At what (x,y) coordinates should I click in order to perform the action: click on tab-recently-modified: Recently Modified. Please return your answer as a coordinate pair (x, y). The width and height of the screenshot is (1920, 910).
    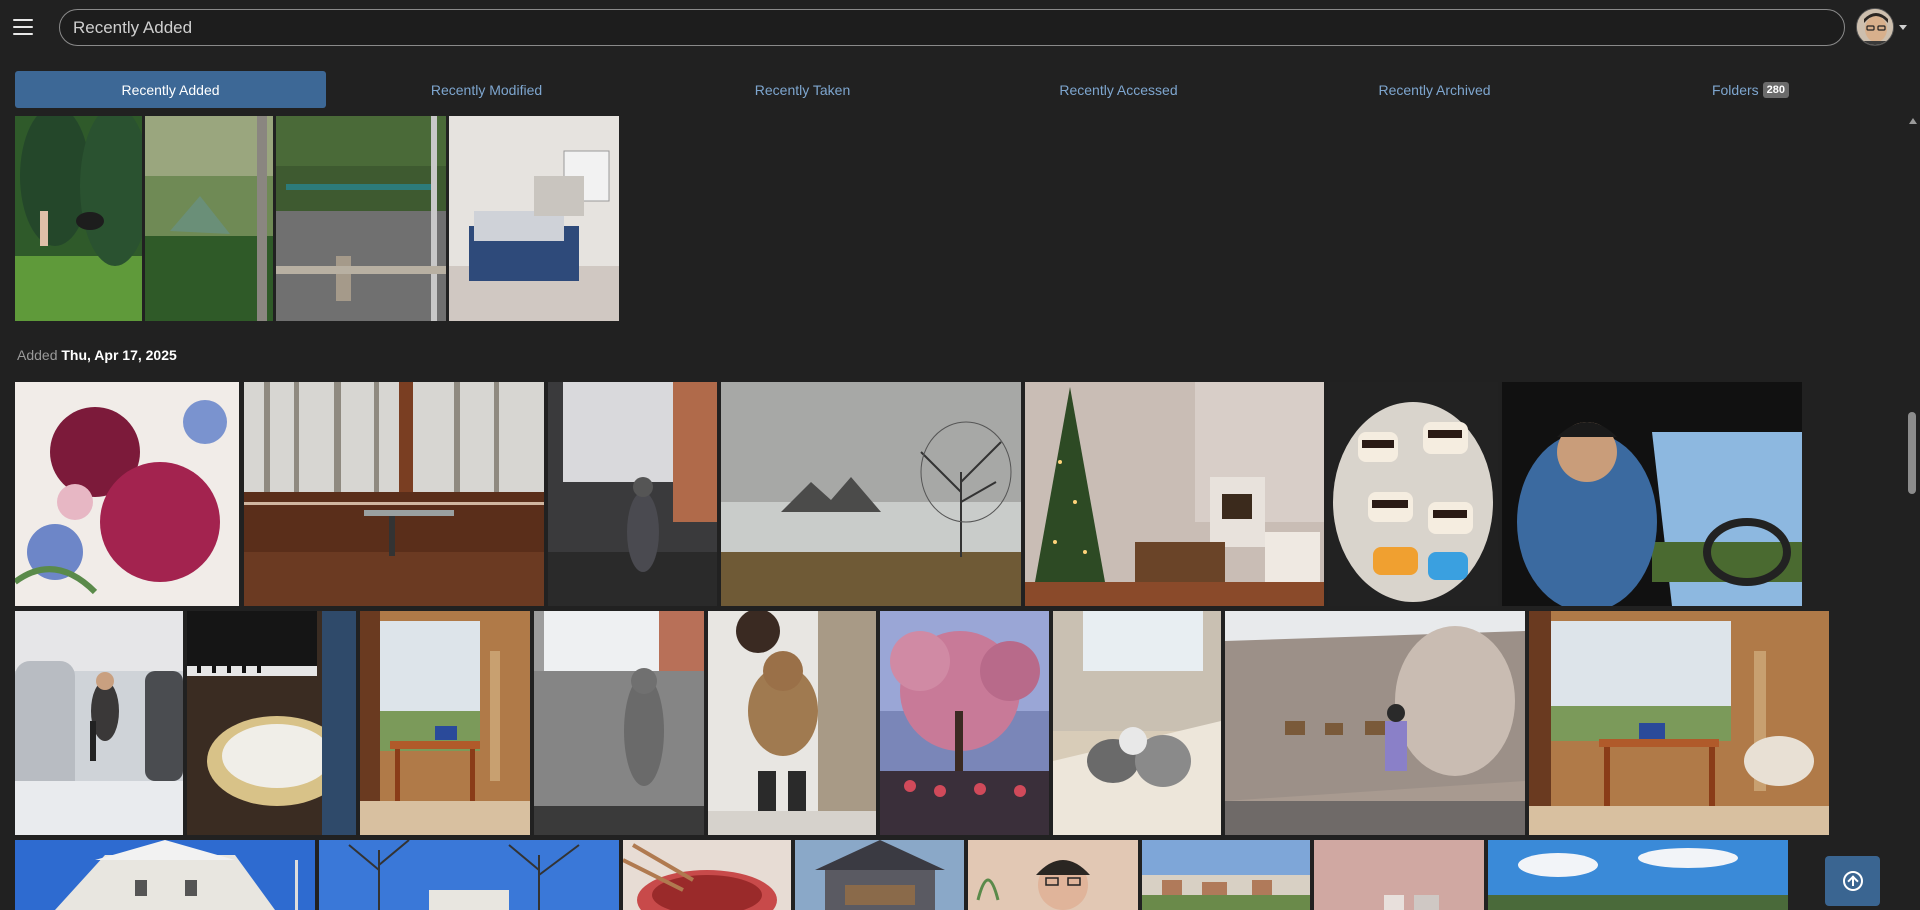
    Looking at the image, I should click on (486, 89).